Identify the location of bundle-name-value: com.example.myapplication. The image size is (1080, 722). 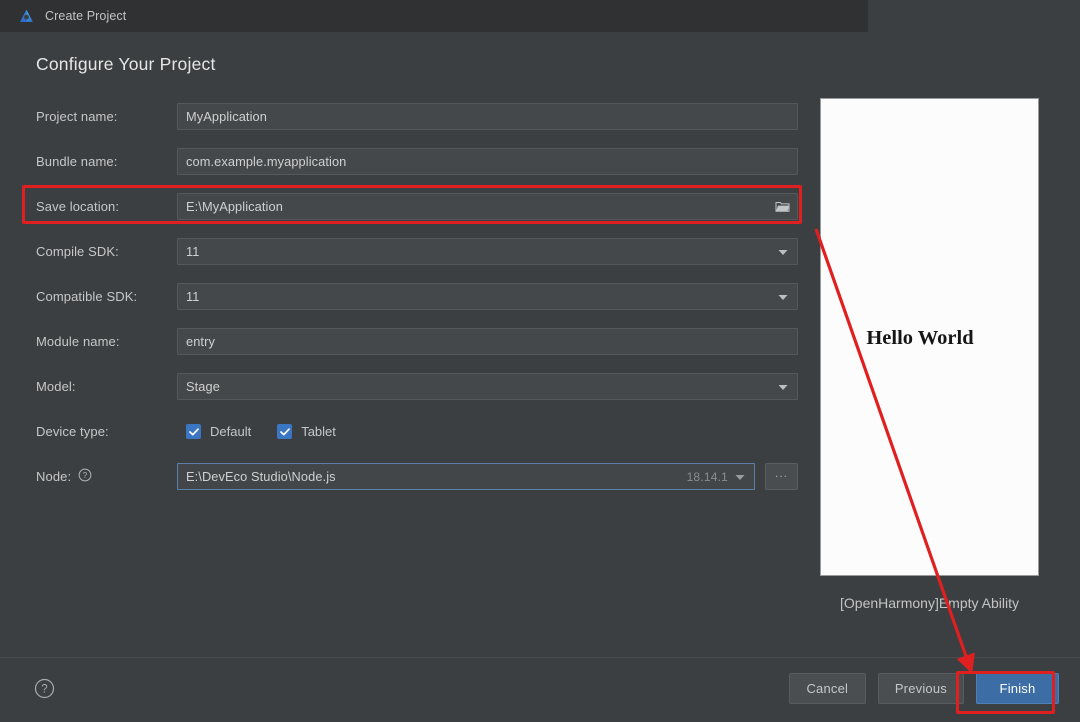
(266, 161).